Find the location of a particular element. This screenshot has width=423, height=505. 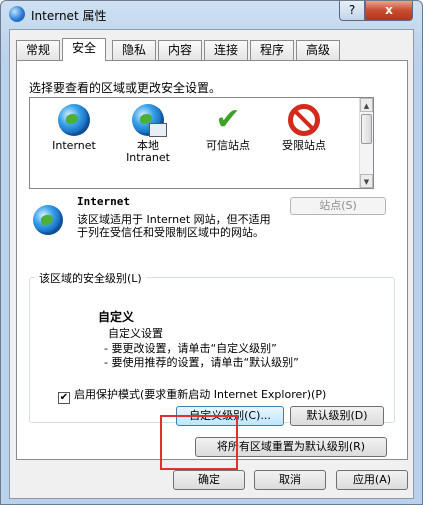

zone-prompt: 选择要查看的区域或更改安全设置。 is located at coordinates (125, 88).